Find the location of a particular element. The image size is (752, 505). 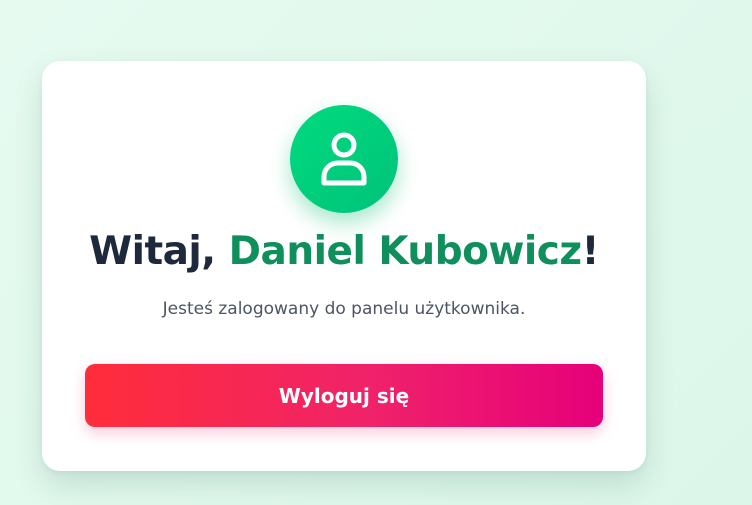

greeting-suffix: ! is located at coordinates (590, 251).